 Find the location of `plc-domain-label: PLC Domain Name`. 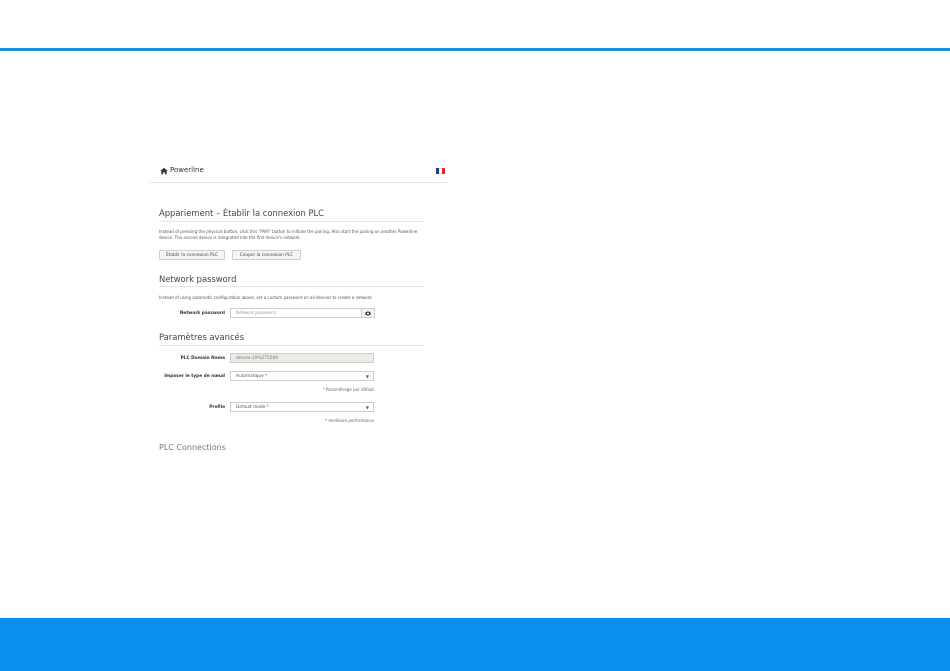

plc-domain-label: PLC Domain Name is located at coordinates (202, 358).